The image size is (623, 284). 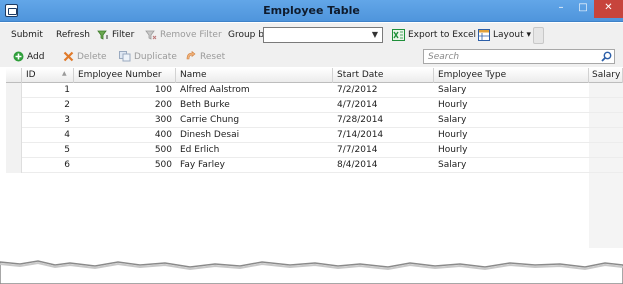 I want to click on search-icon, so click(x=606, y=56).